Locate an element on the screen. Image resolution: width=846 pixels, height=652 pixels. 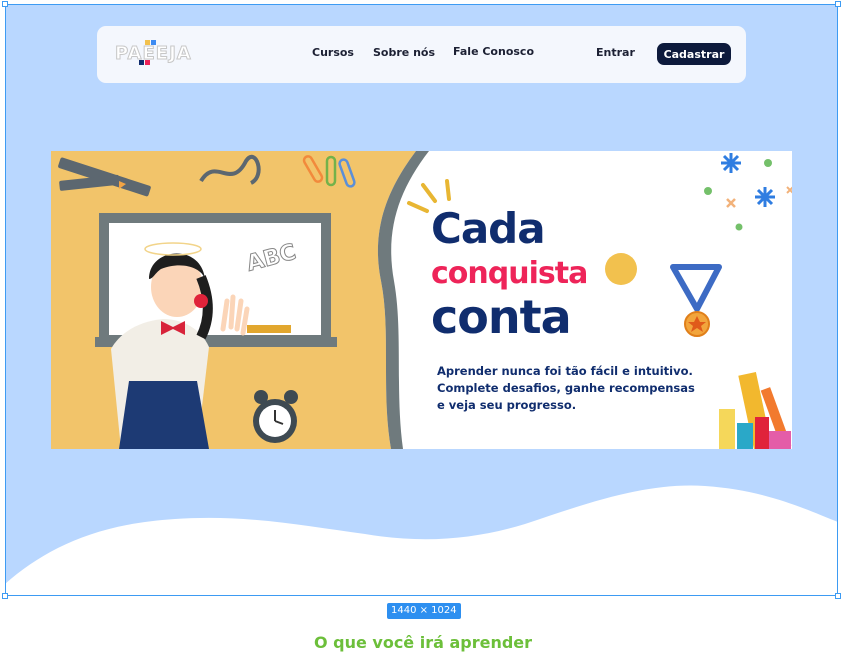
resize-handle-top-right is located at coordinates (838, 4).